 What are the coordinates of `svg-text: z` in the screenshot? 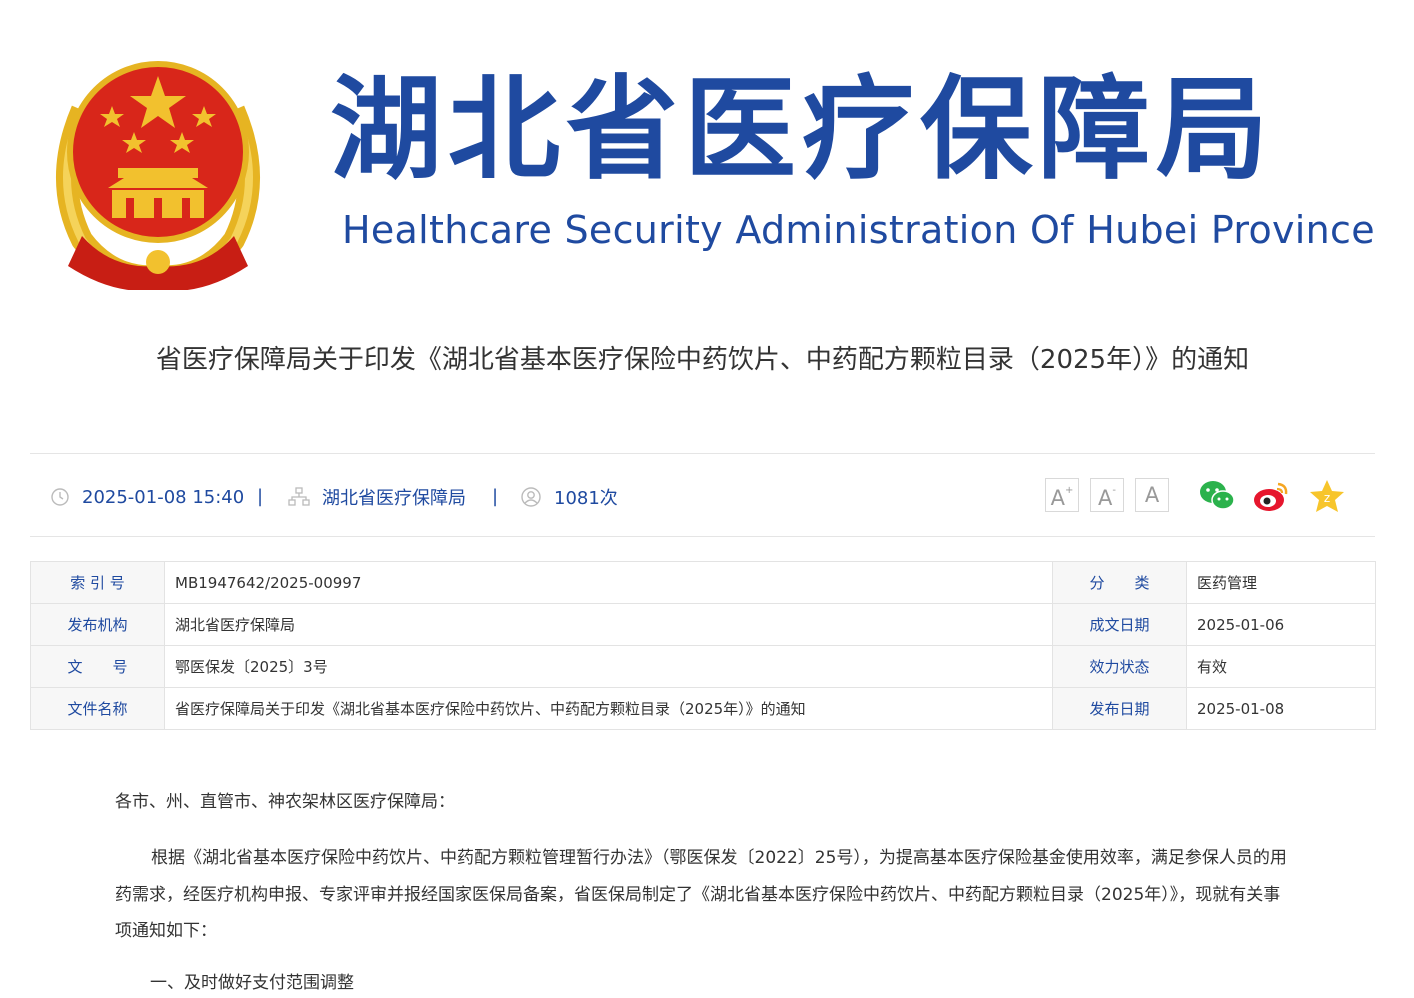 It's located at (1327, 498).